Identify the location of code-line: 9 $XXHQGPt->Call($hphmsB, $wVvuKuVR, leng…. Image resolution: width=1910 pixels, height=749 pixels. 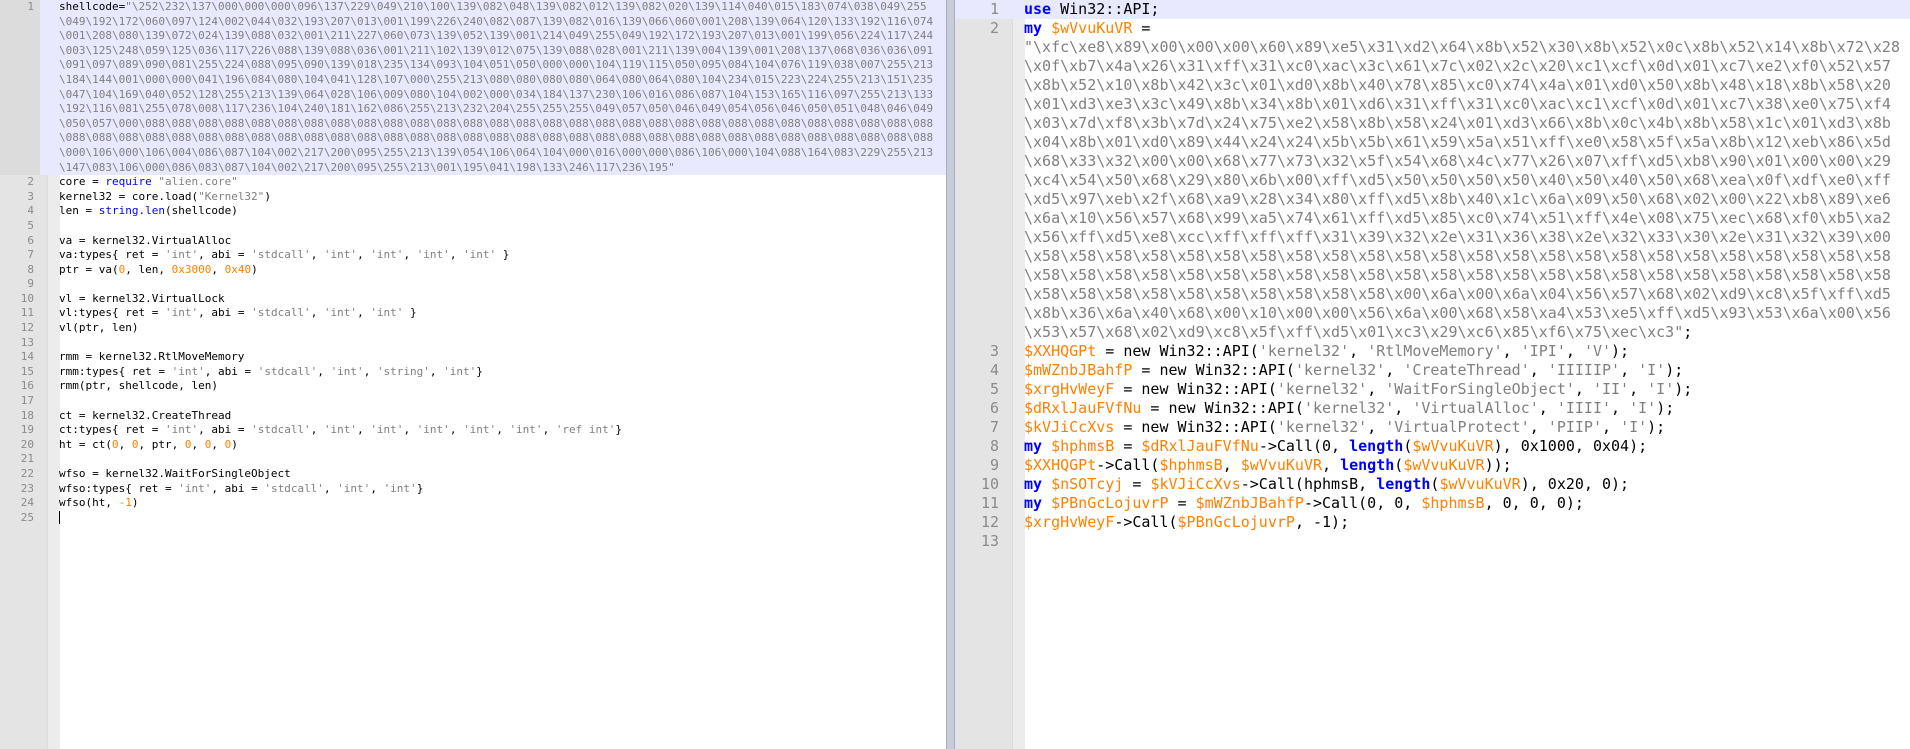
(1432, 465).